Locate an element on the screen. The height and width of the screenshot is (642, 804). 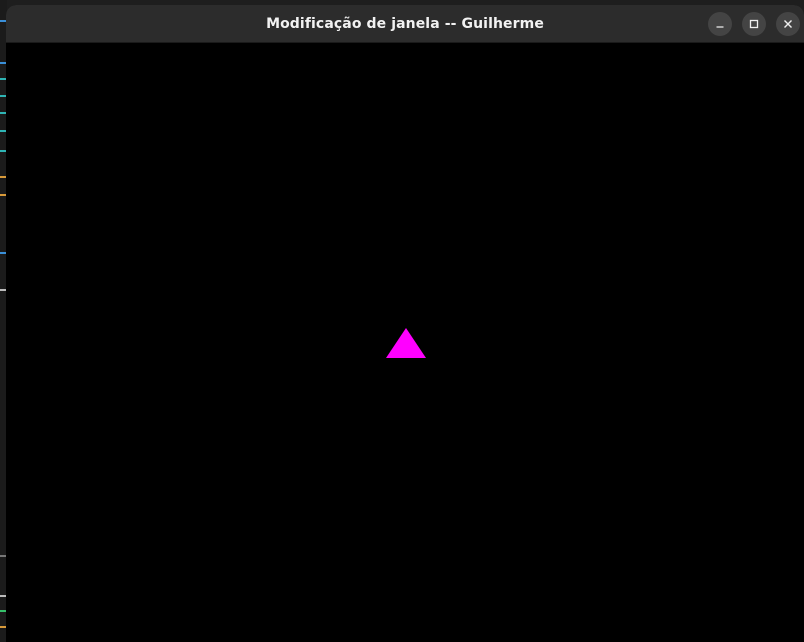
minimize-button is located at coordinates (720, 24).